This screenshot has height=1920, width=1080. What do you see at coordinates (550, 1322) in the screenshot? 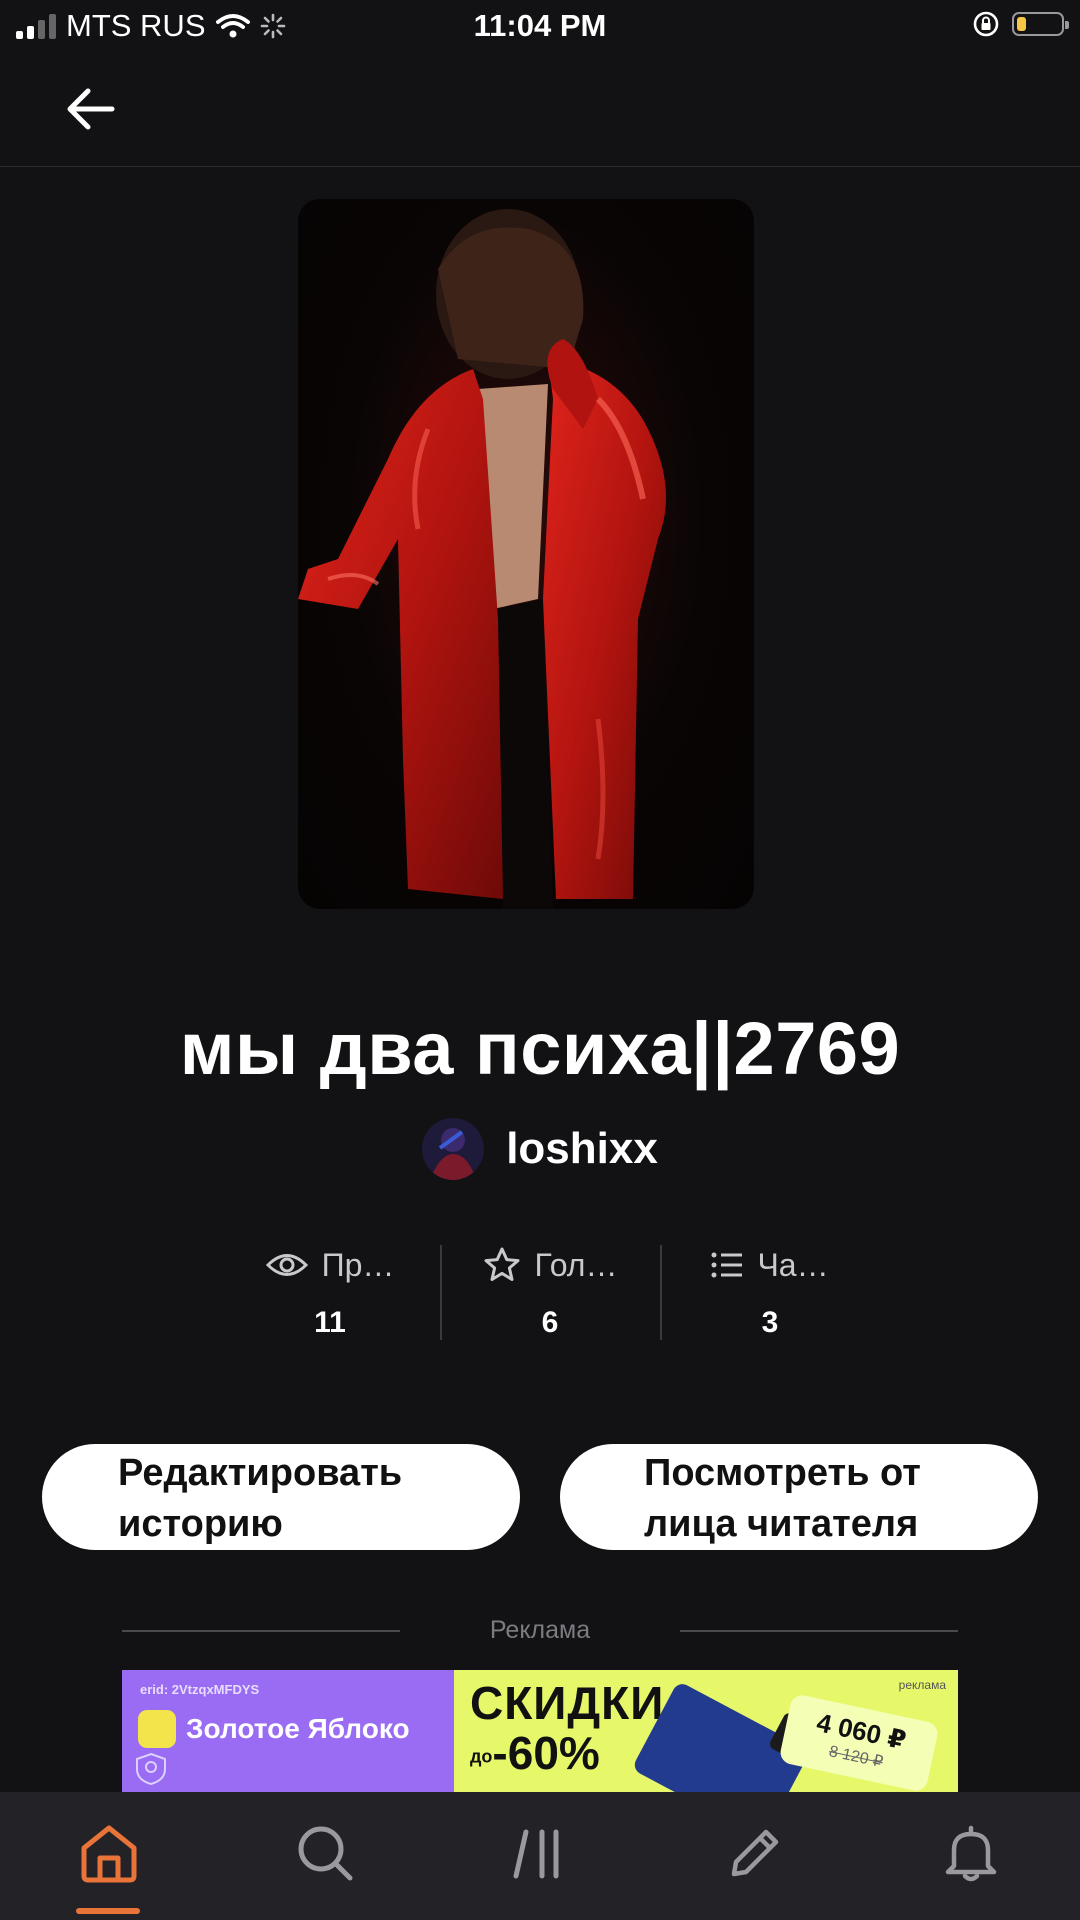
I see `stat-votes-value: 6` at bounding box center [550, 1322].